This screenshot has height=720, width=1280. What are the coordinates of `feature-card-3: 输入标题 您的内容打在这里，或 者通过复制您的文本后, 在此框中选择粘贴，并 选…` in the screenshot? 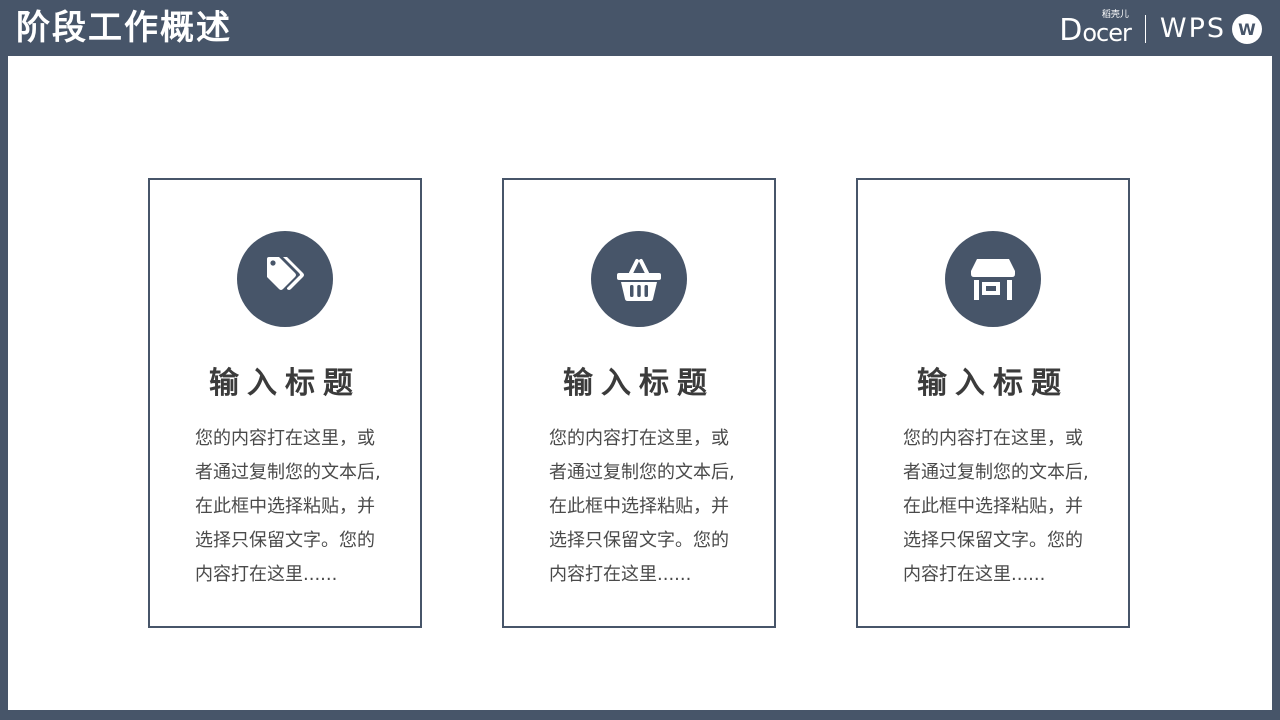 It's located at (993, 403).